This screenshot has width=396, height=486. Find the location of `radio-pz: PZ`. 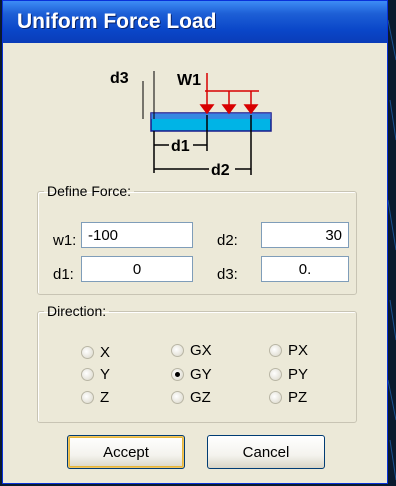

radio-pz: PZ is located at coordinates (288, 397).